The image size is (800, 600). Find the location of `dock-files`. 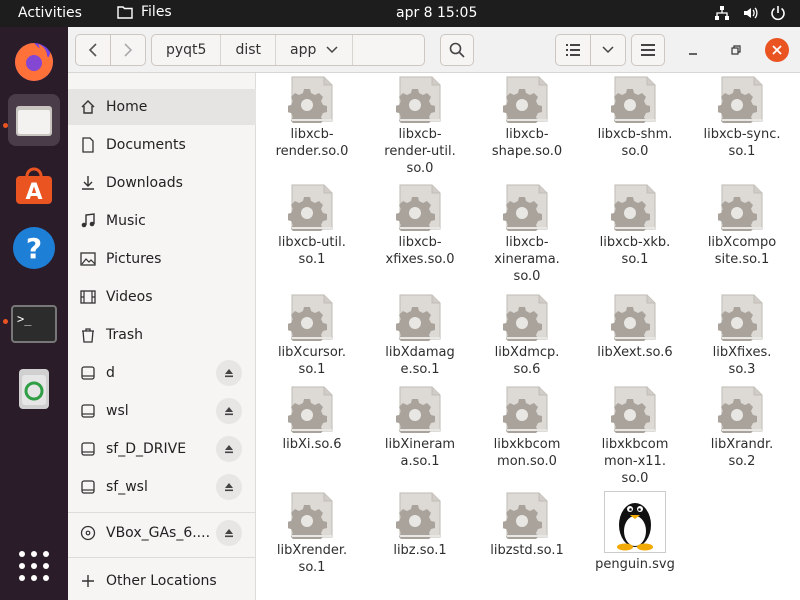

dock-files is located at coordinates (34, 120).